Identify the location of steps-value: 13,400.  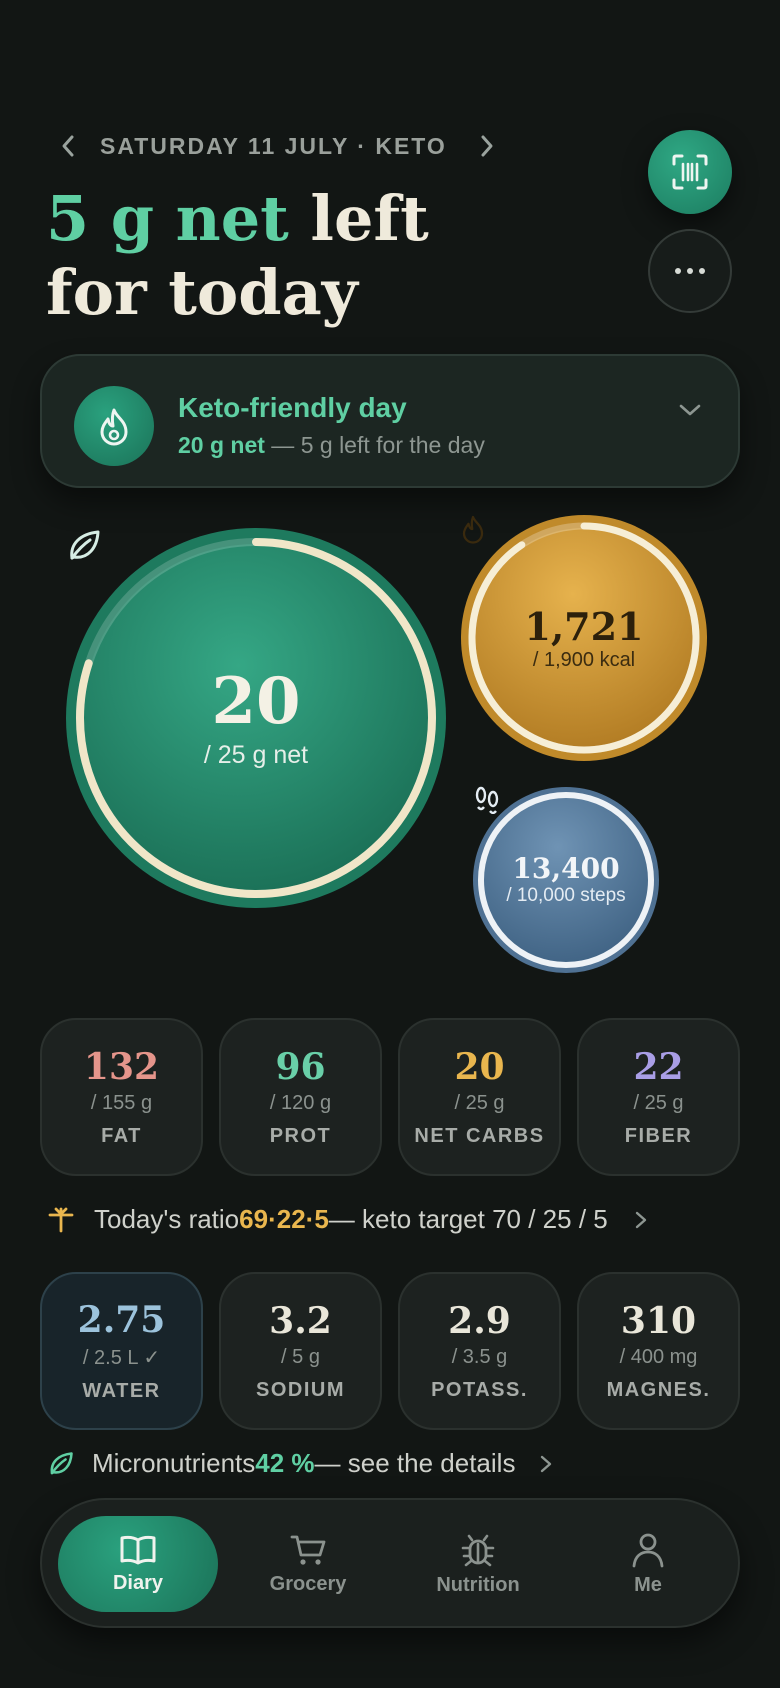
(566, 868).